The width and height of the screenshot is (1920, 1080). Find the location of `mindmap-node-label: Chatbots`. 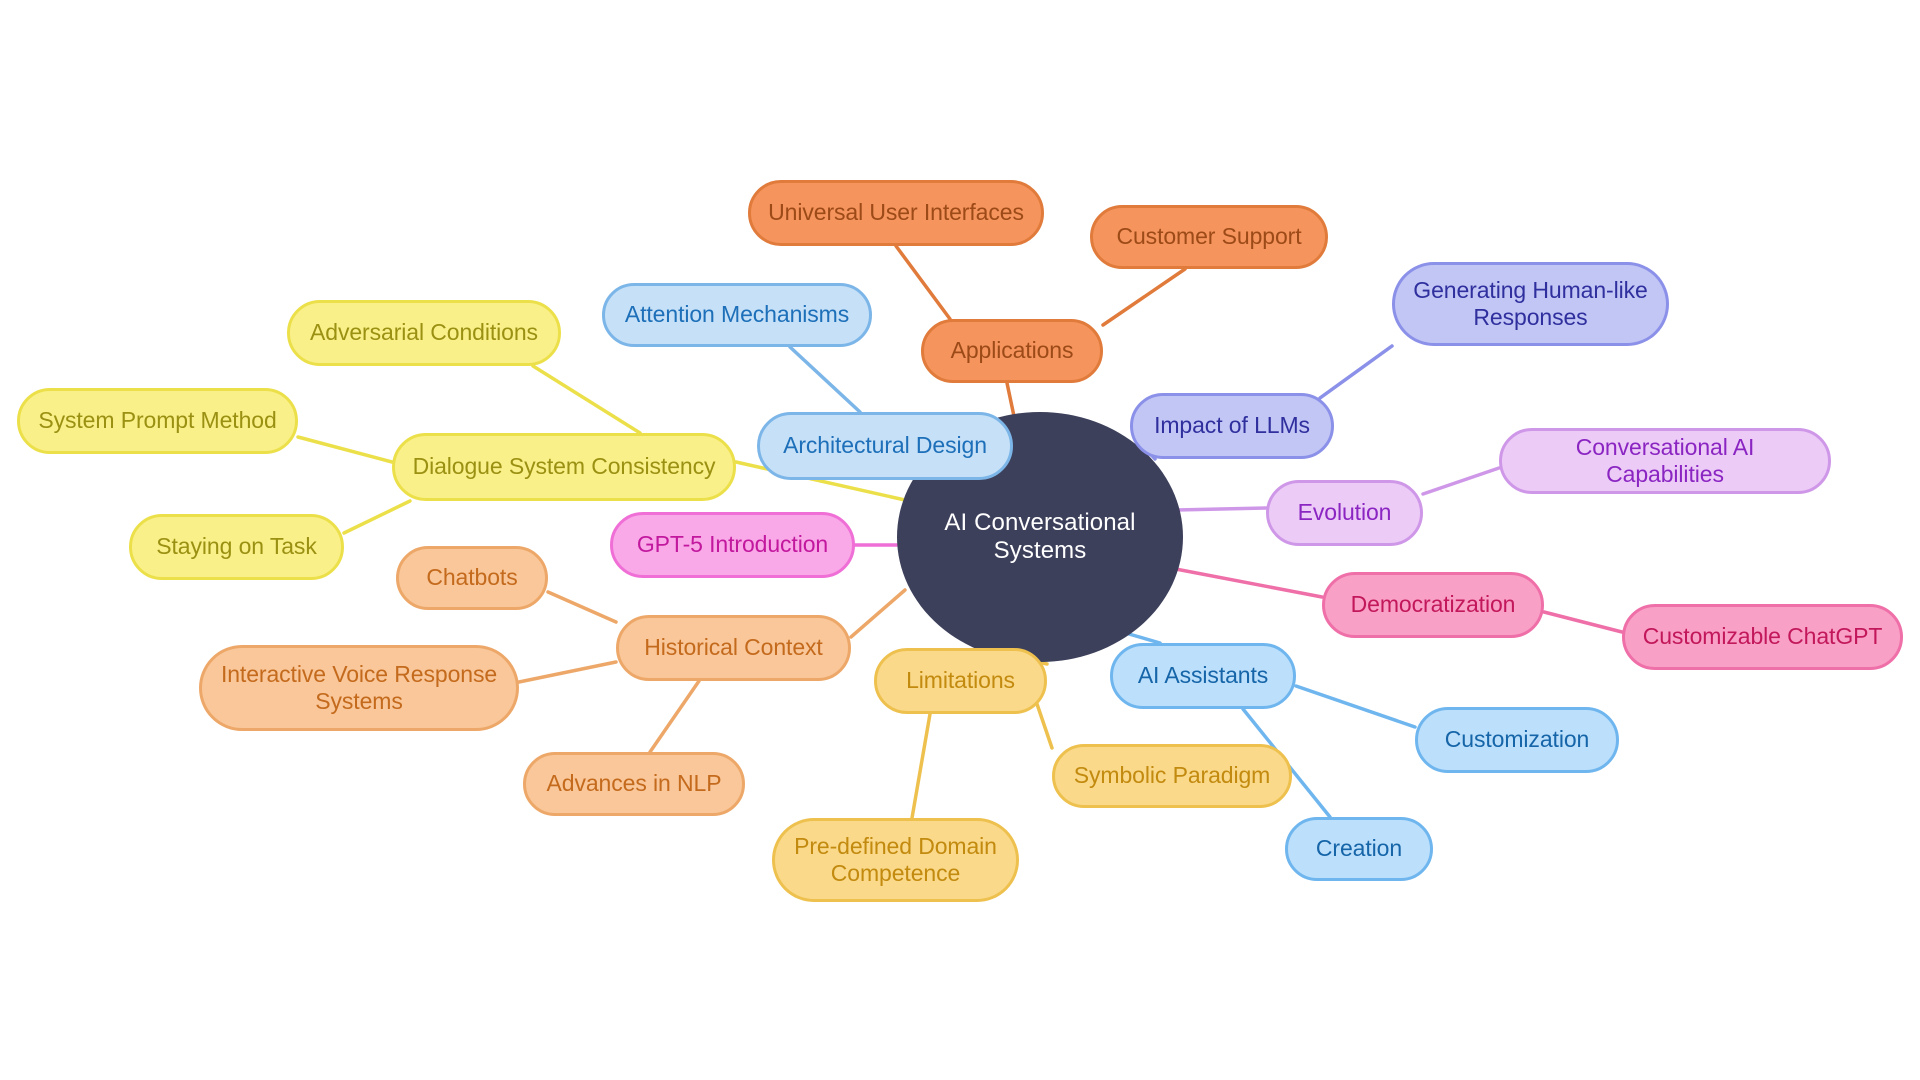

mindmap-node-label: Chatbots is located at coordinates (472, 577).